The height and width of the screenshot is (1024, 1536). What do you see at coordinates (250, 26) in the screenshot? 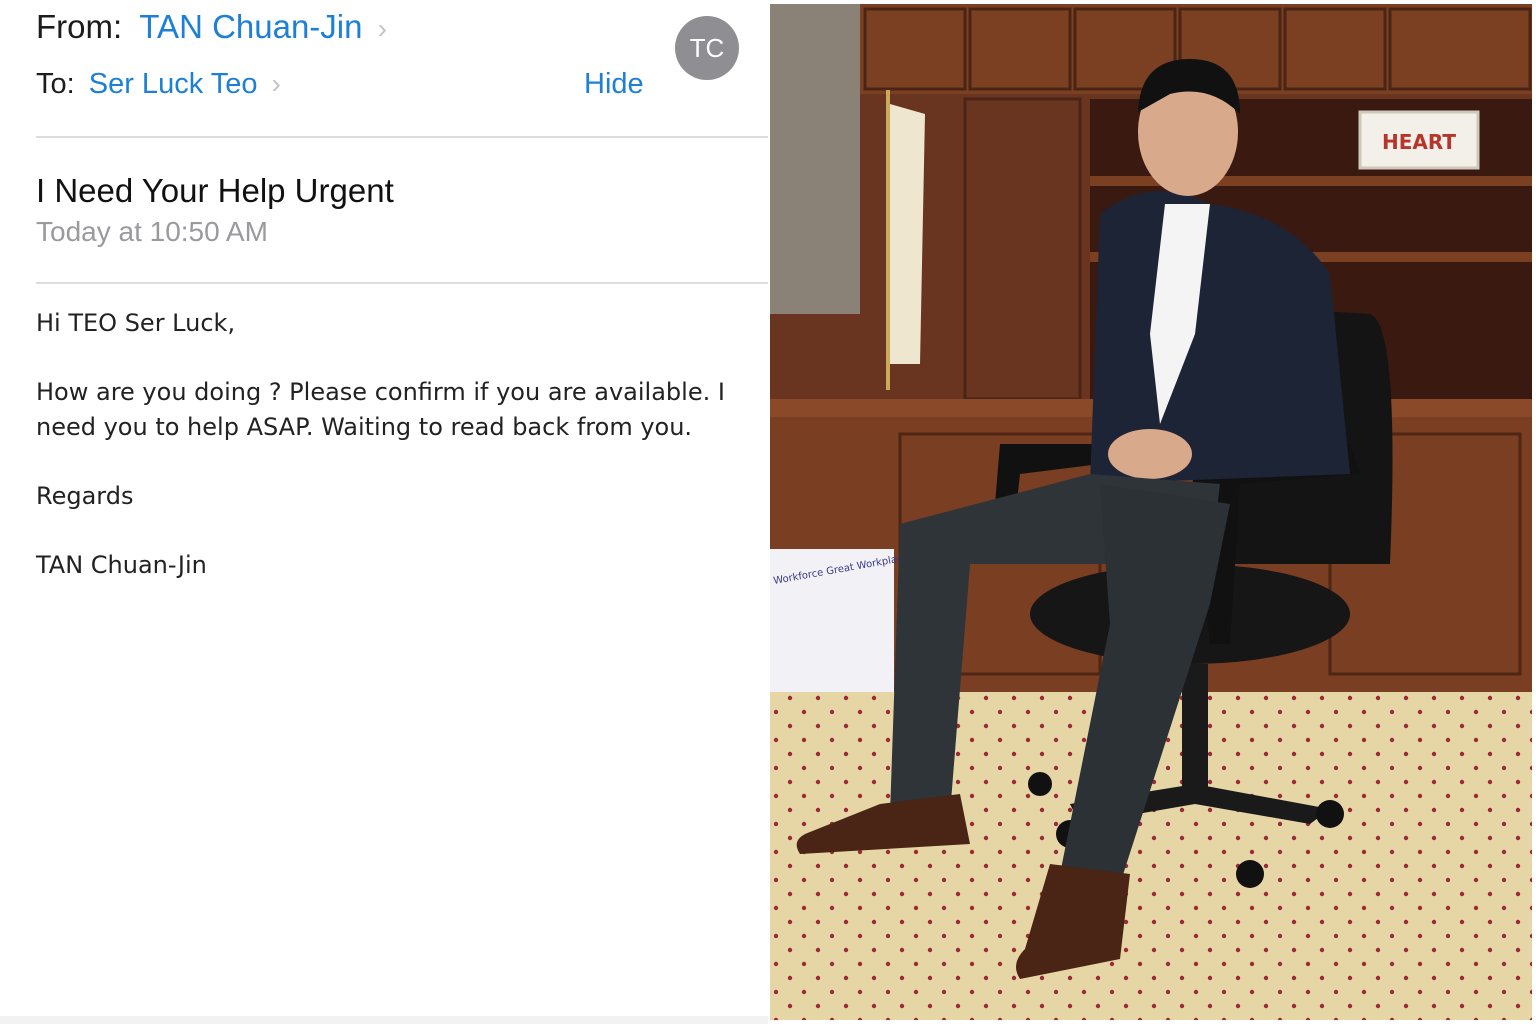
I see `from-sender-link: TAN Chuan-Jin` at bounding box center [250, 26].